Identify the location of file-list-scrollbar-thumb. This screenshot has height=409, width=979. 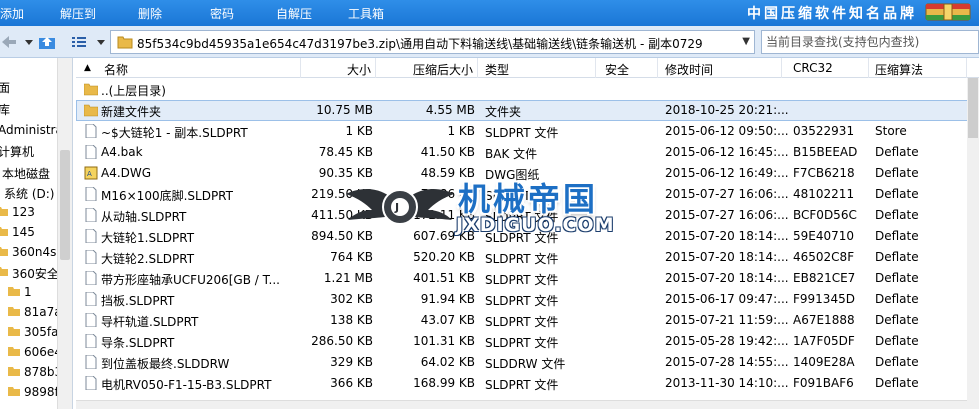
(973, 108).